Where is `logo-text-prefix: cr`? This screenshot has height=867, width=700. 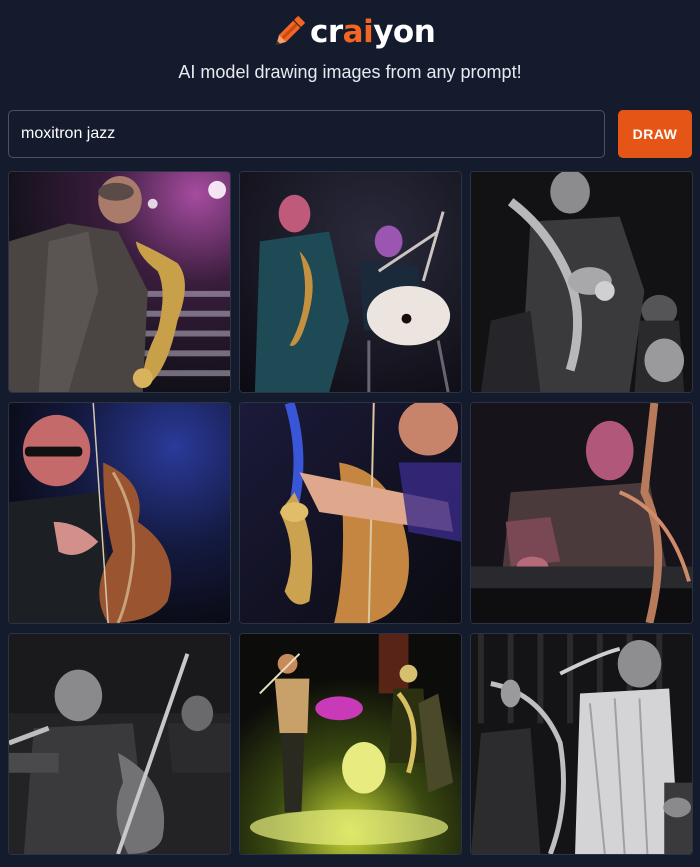
logo-text-prefix: cr is located at coordinates (326, 32).